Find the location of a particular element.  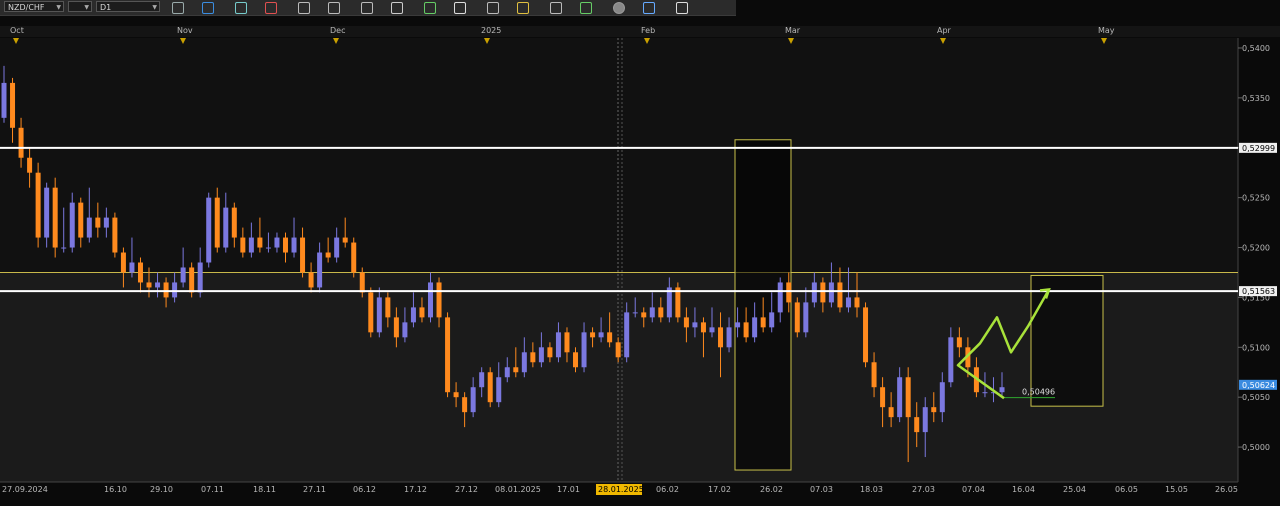

month-label: Nov is located at coordinates (185, 30).